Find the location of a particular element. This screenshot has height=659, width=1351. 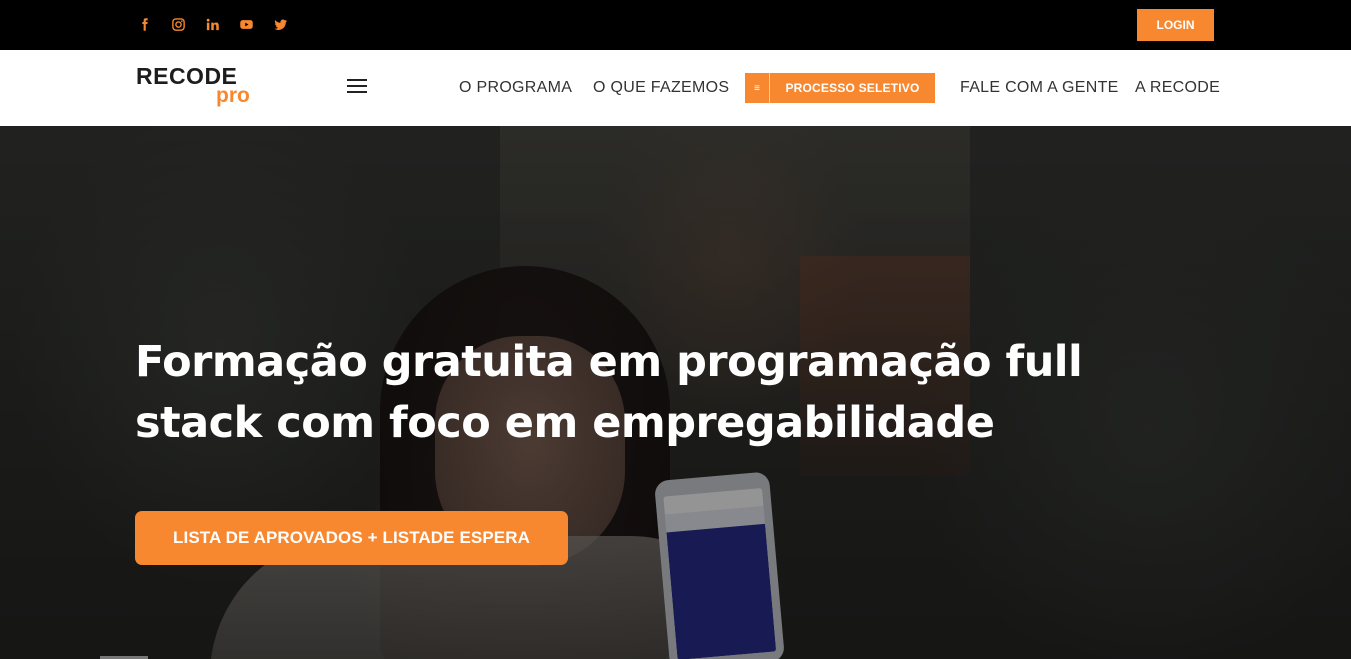

hero-headline-line-2: stack com foco em empregabilidade is located at coordinates (565, 423).